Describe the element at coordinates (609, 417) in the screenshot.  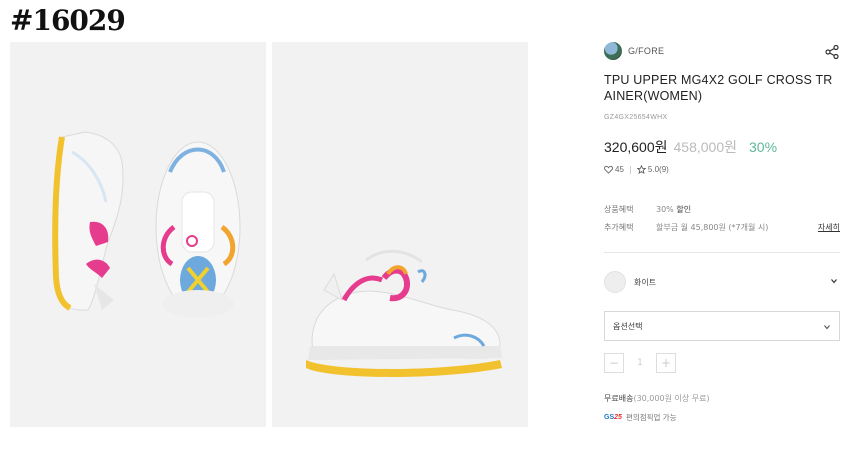
I see `gs25-logo-main: GS` at that location.